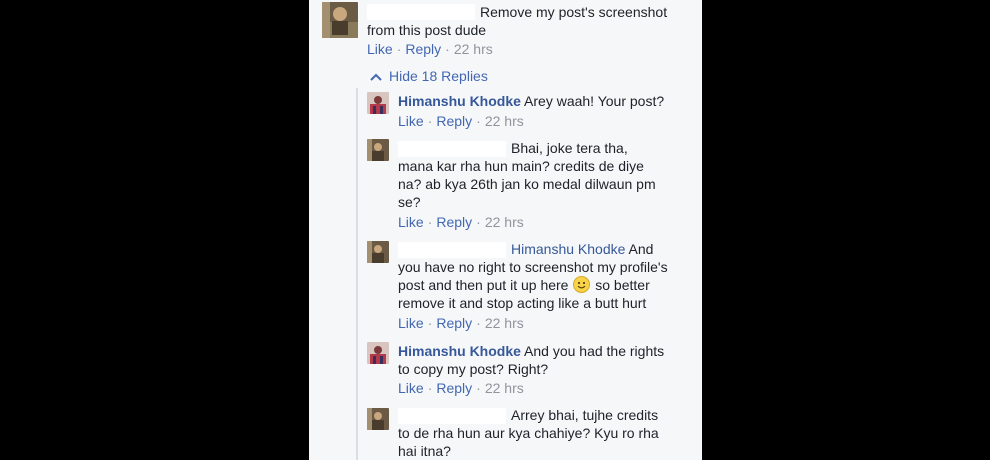 The width and height of the screenshot is (990, 460). What do you see at coordinates (594, 351) in the screenshot?
I see `reply-message: And you had the rights` at bounding box center [594, 351].